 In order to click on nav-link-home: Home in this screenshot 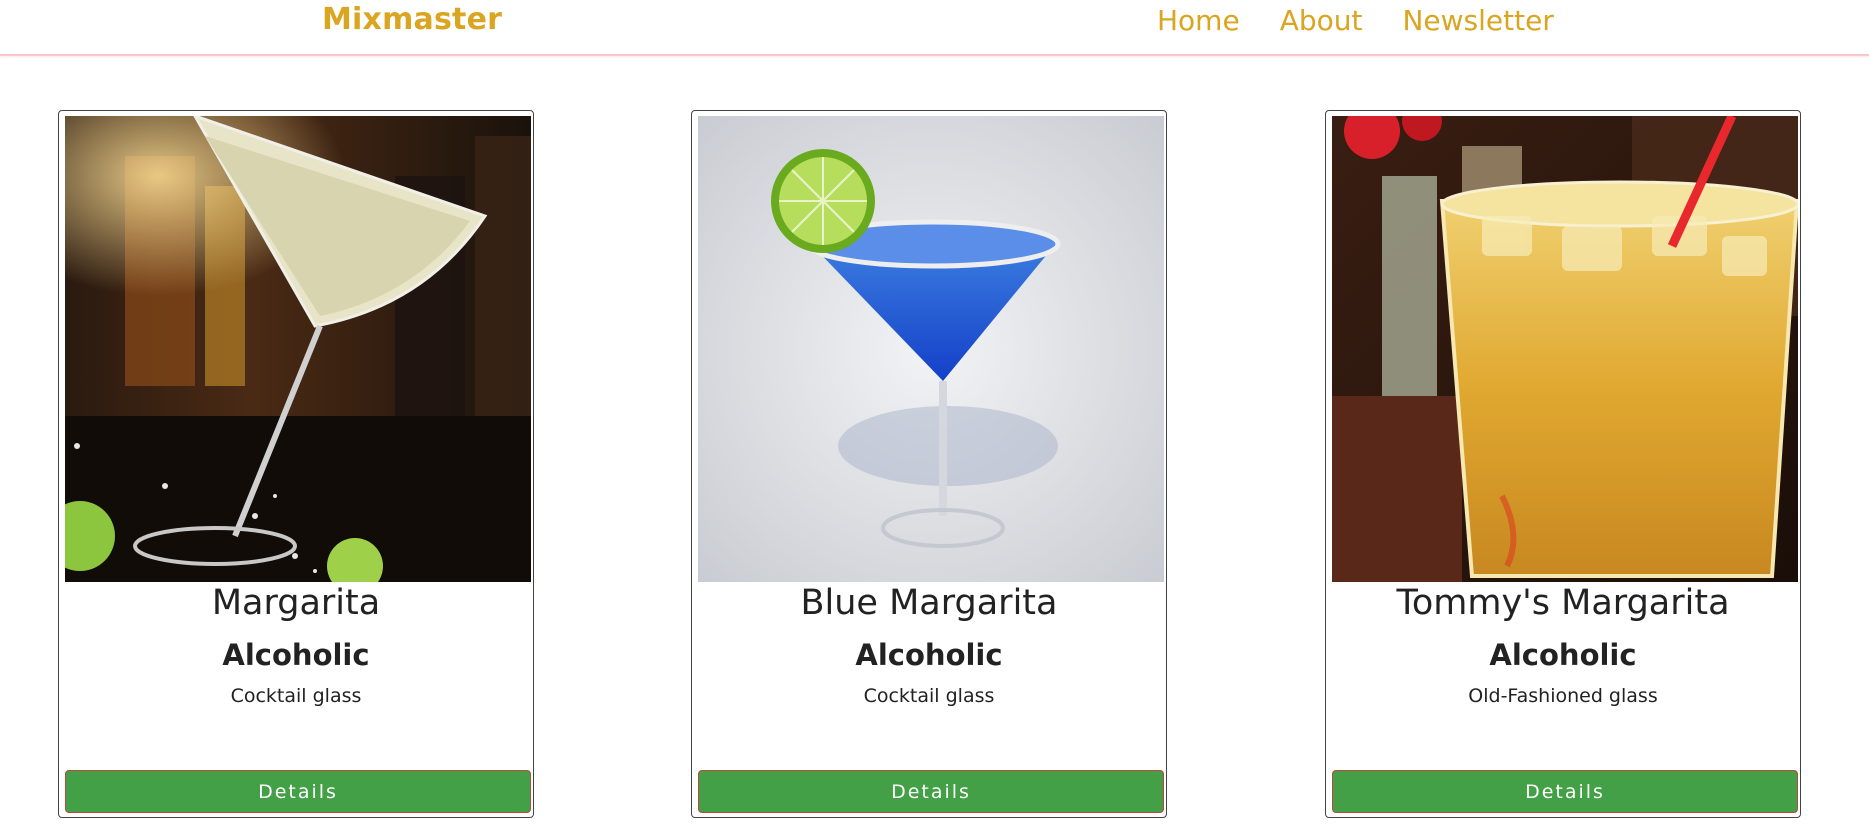, I will do `click(1198, 20)`.